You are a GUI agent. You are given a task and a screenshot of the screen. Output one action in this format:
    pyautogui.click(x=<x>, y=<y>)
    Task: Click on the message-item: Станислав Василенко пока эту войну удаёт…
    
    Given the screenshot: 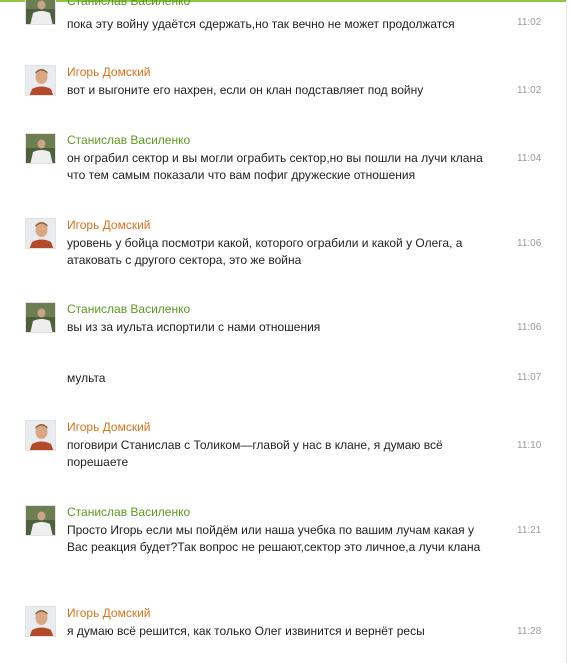 What is the action you would take?
    pyautogui.click(x=283, y=17)
    